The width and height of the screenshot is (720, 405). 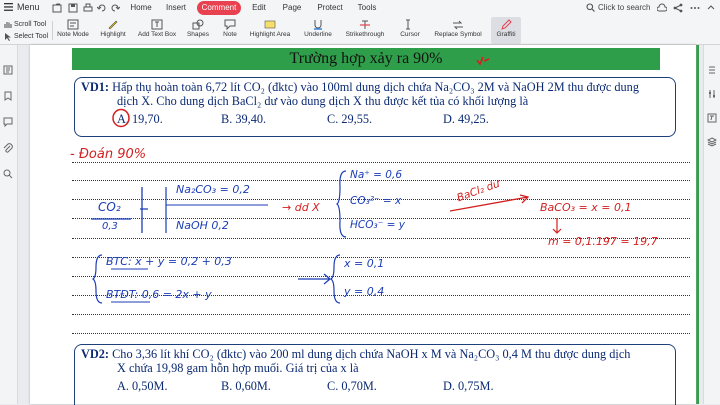 I want to click on vd2-option-c: C. 0,70M., so click(x=352, y=386).